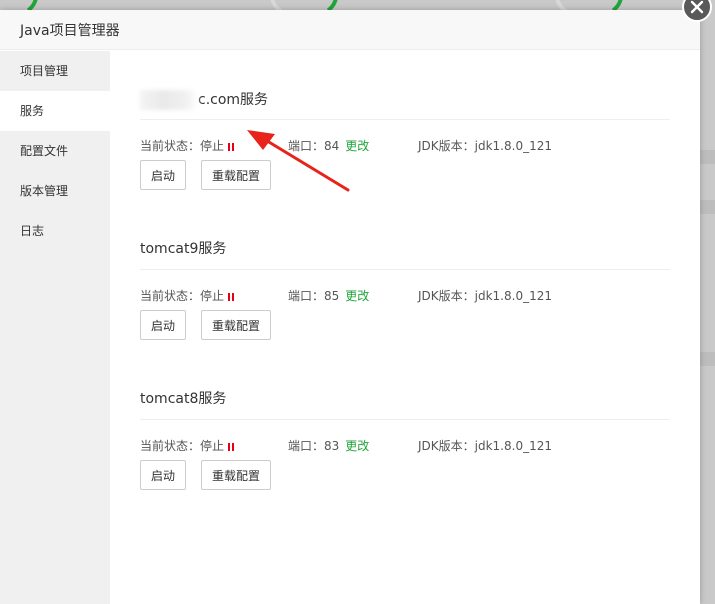 This screenshot has height=604, width=715. What do you see at coordinates (44, 71) in the screenshot?
I see `sidebar-item-label: 项目管理` at bounding box center [44, 71].